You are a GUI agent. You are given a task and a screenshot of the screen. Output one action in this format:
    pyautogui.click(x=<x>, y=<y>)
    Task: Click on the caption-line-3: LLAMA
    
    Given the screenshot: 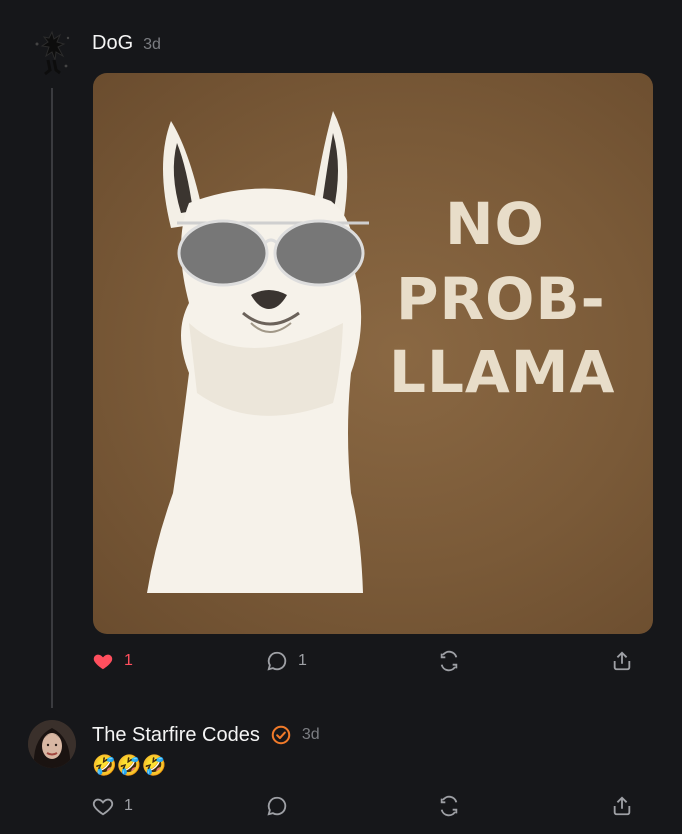 What is the action you would take?
    pyautogui.click(x=502, y=372)
    